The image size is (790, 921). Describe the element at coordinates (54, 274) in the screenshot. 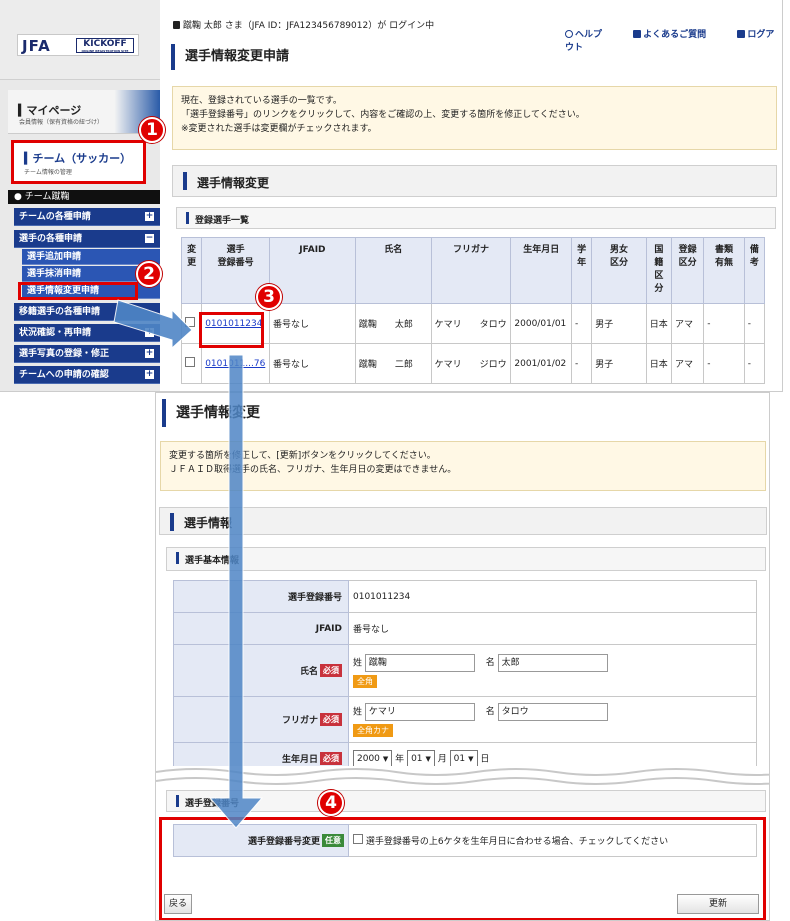

I see `nav-sub-label: 選手抹消申請` at that location.